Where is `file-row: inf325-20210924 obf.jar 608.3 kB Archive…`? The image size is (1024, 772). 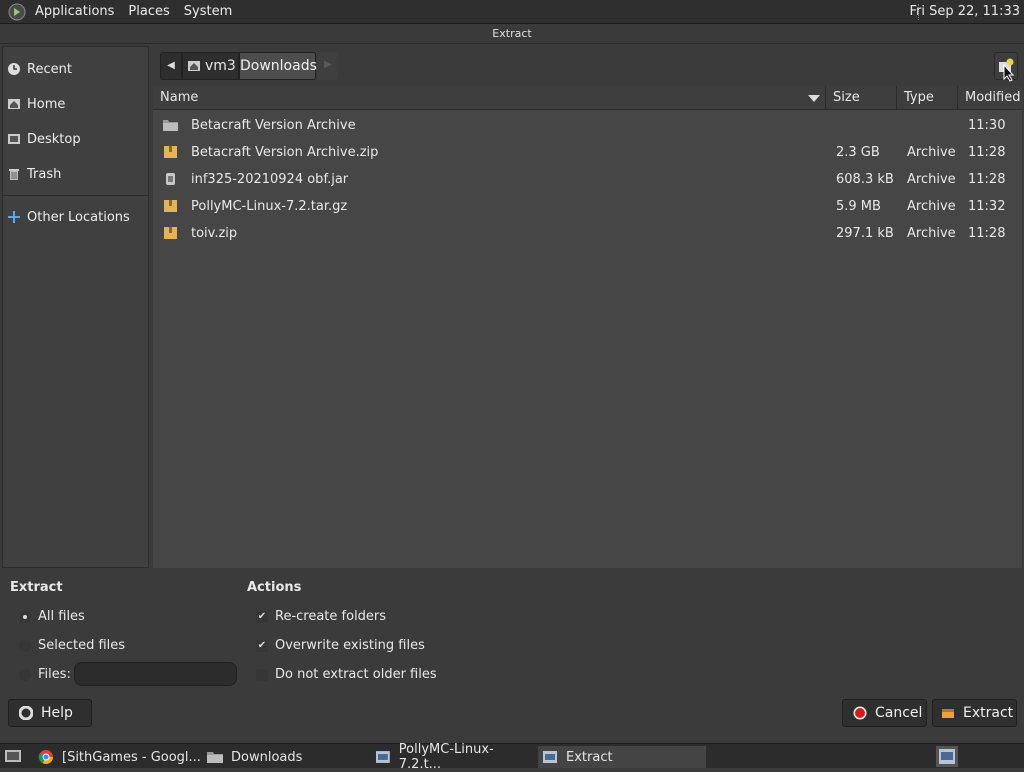 file-row: inf325-20210924 obf.jar 608.3 kB Archive… is located at coordinates (587, 179).